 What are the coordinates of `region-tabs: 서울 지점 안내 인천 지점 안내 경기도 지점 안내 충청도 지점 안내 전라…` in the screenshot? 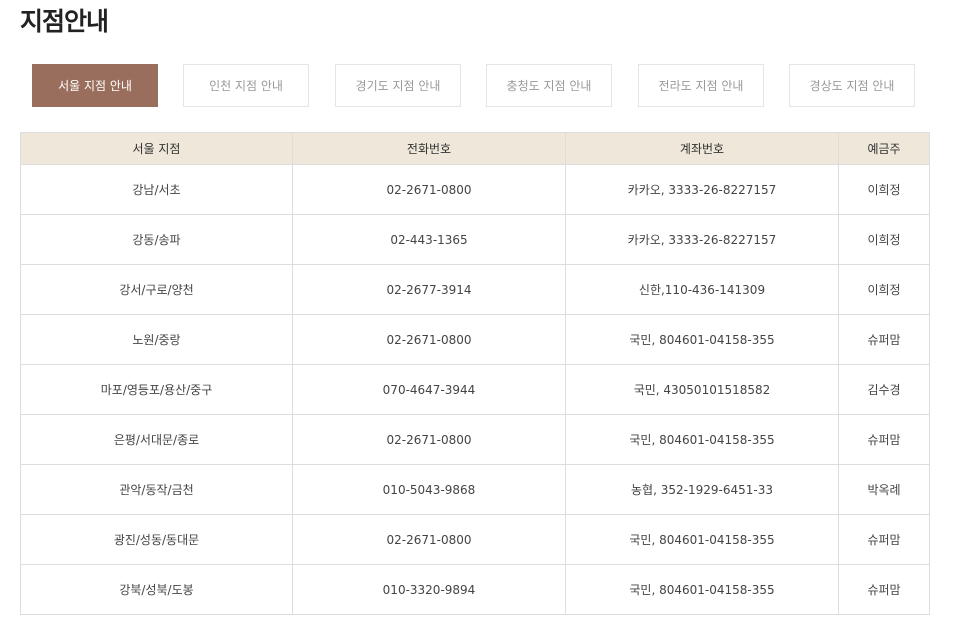 It's located at (474, 86).